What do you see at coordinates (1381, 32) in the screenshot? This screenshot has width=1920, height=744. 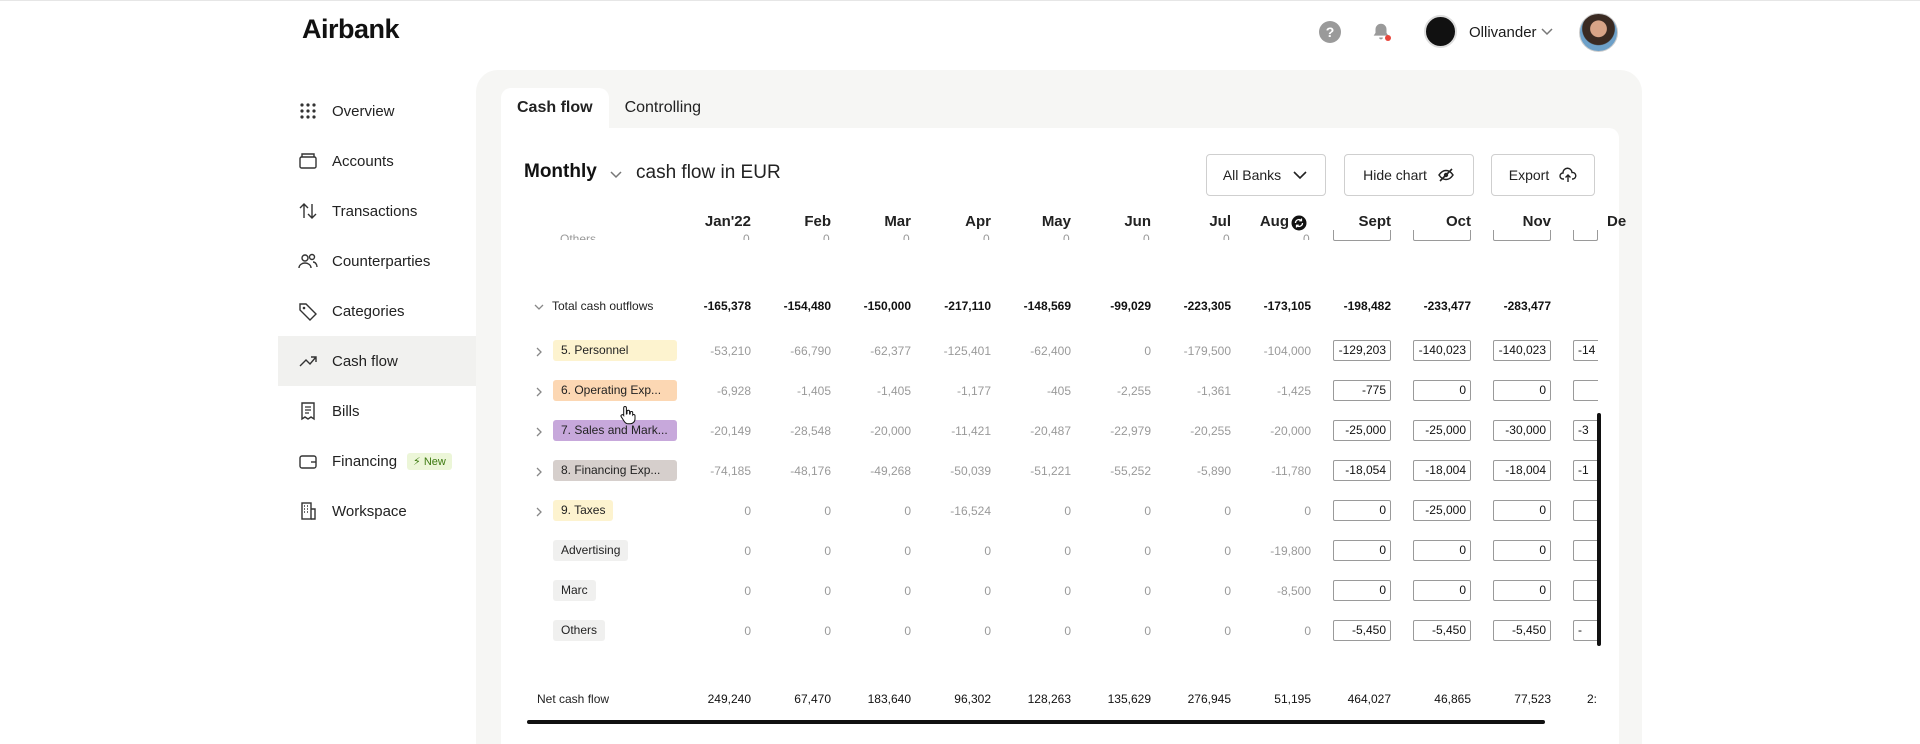 I see `bell-icon` at bounding box center [1381, 32].